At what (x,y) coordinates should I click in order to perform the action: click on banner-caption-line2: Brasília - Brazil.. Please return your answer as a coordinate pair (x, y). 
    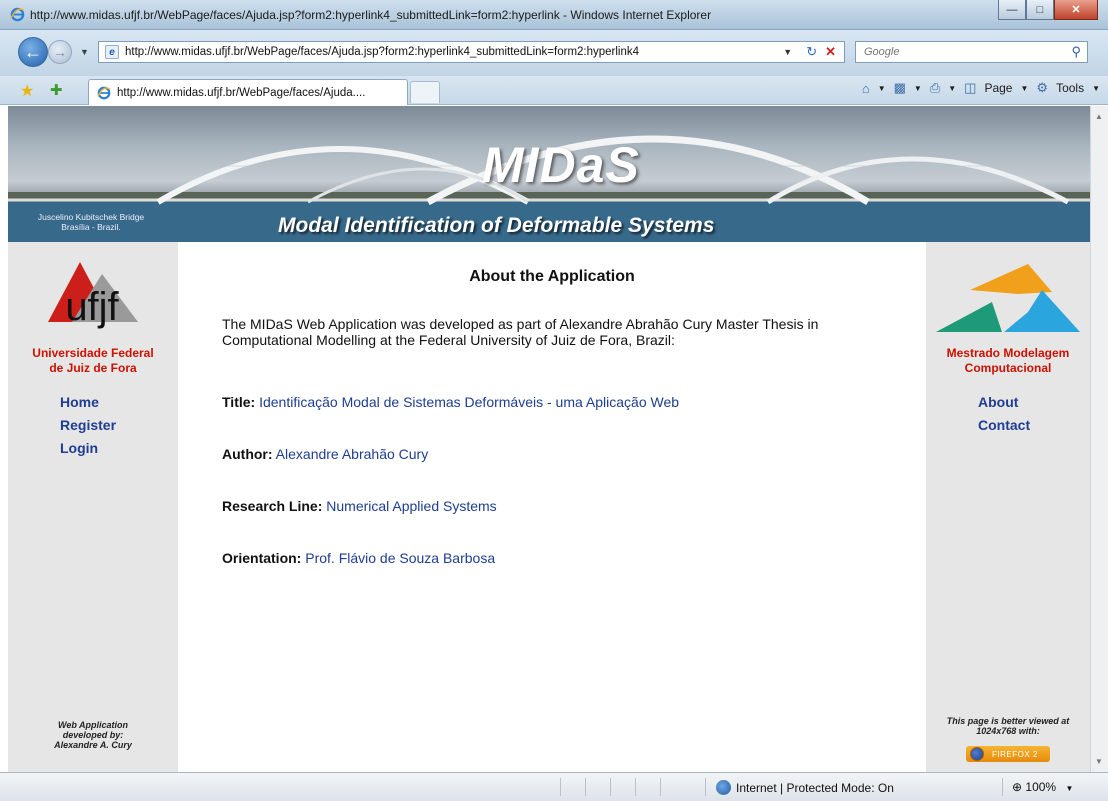
    Looking at the image, I should click on (91, 227).